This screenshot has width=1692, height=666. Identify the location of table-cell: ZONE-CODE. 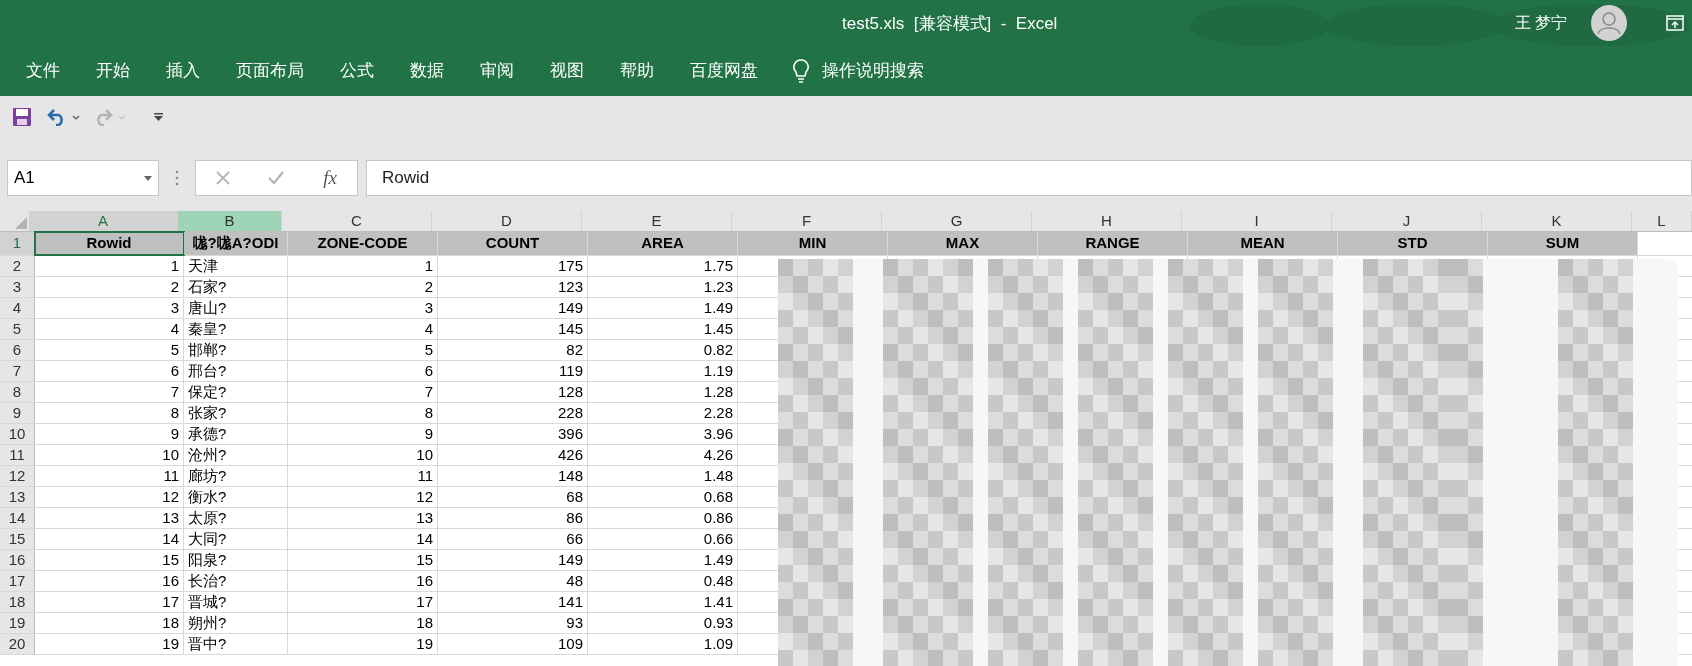
(363, 243).